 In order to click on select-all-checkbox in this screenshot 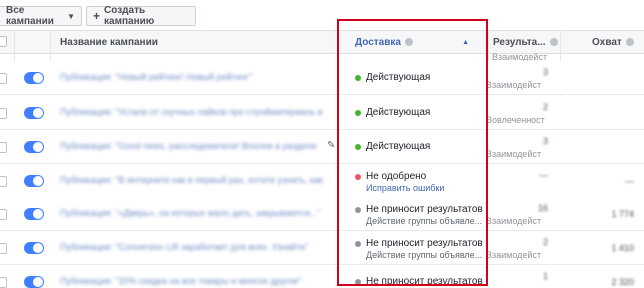, I will do `click(3, 41)`.